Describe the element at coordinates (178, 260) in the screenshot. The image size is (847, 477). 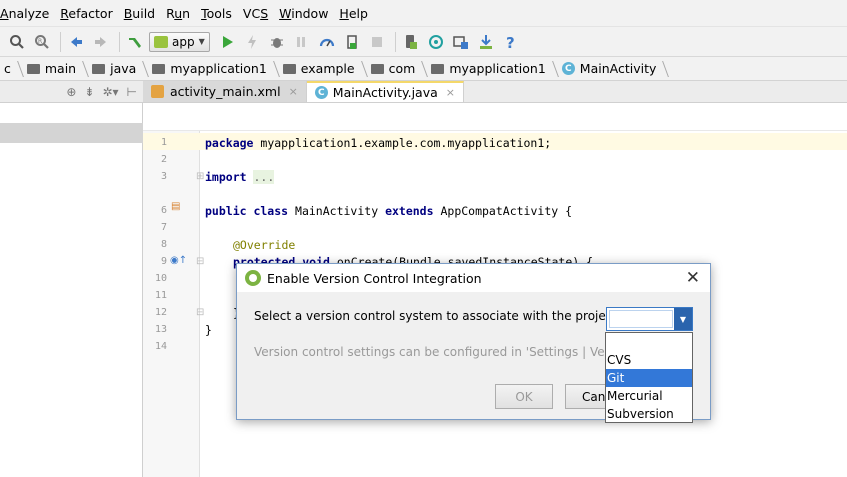
I see `override-marker-icon: ◉↑` at that location.